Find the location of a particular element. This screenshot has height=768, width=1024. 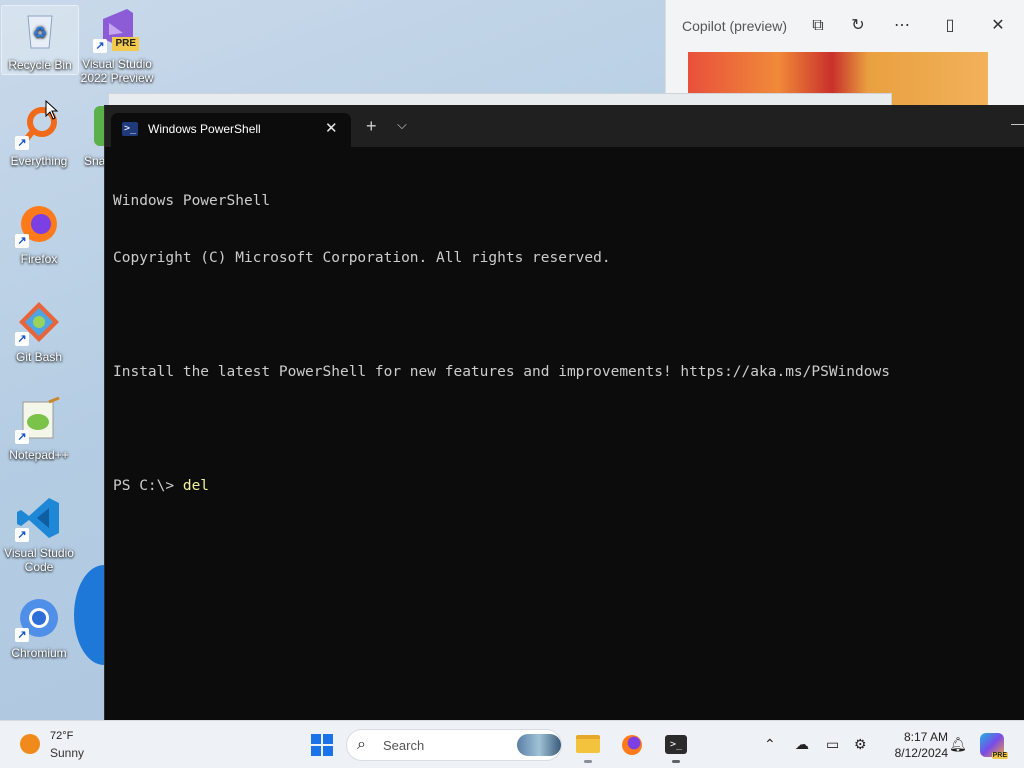

start-button is located at coordinates (322, 745).